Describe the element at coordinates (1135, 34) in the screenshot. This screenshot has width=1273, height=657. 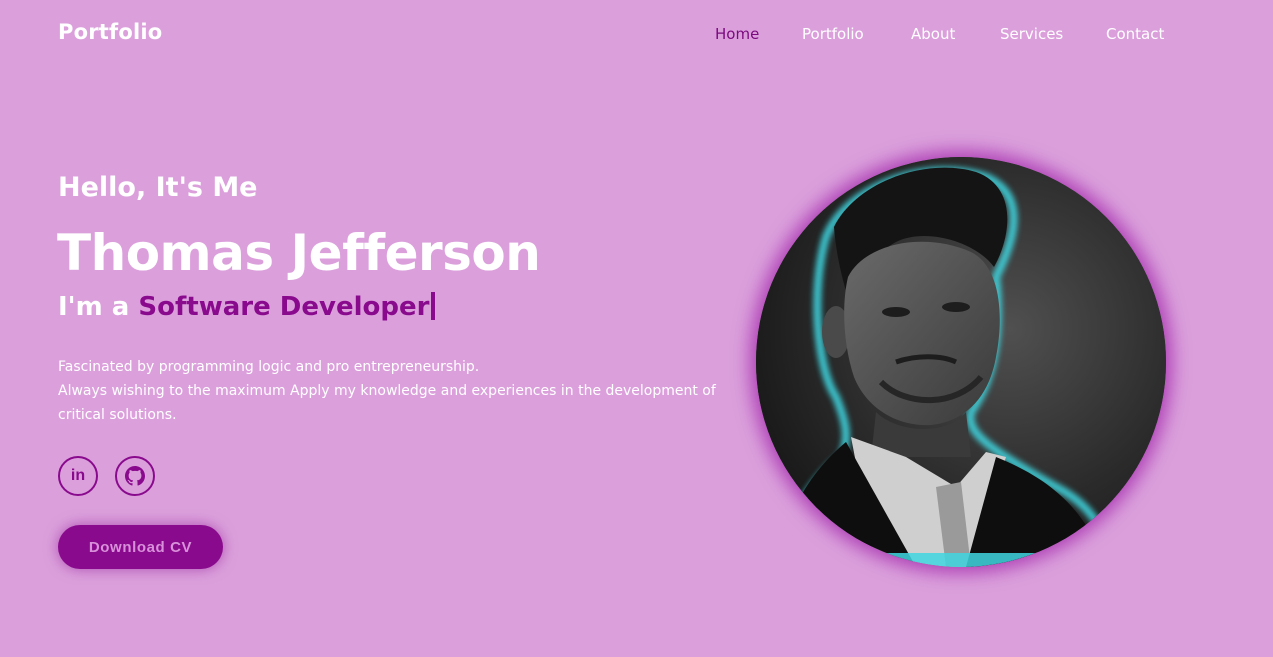
I see `nav-contact: Contact` at that location.